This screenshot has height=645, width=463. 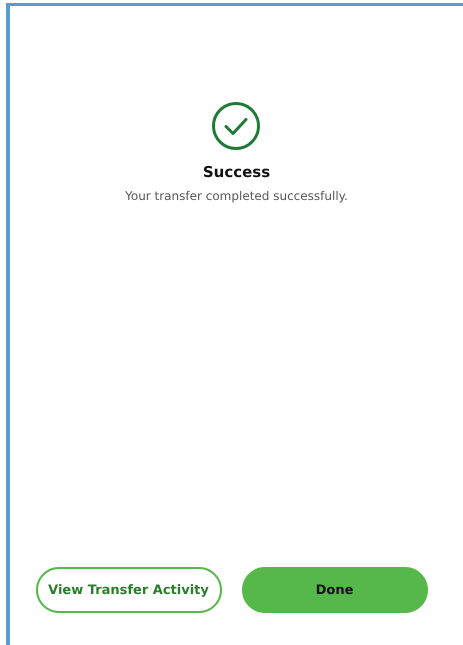 I want to click on view-activity-button: View Transfer Activity, so click(x=129, y=590).